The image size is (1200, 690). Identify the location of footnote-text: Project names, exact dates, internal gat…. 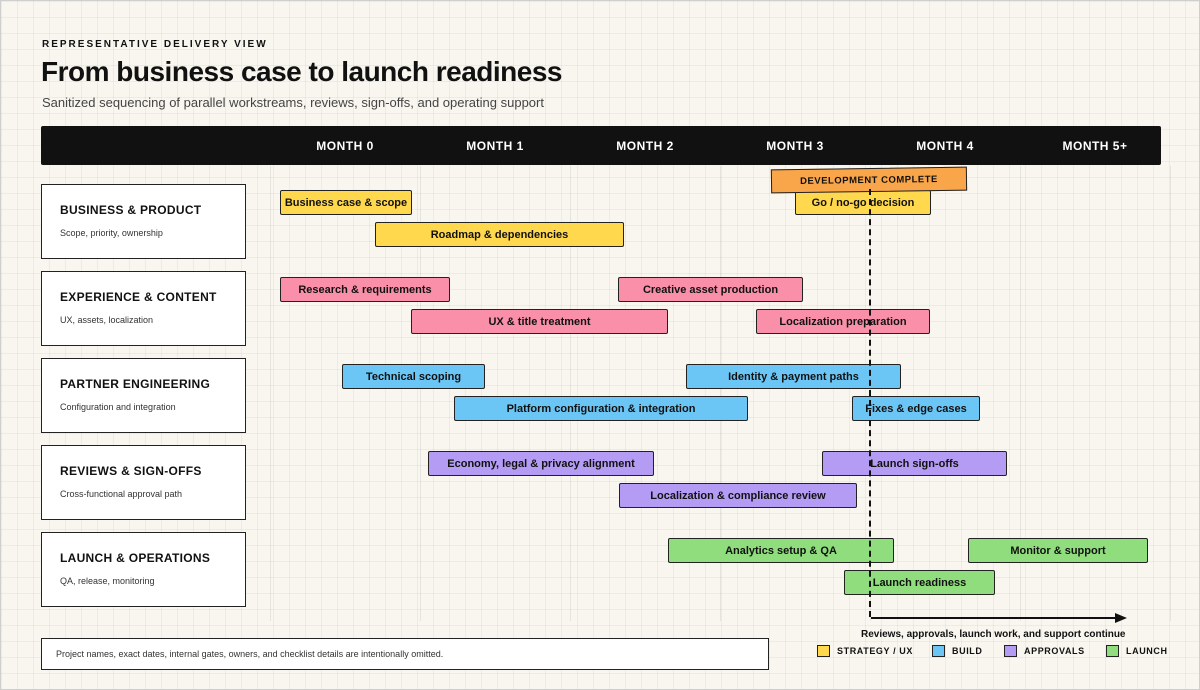
(250, 654).